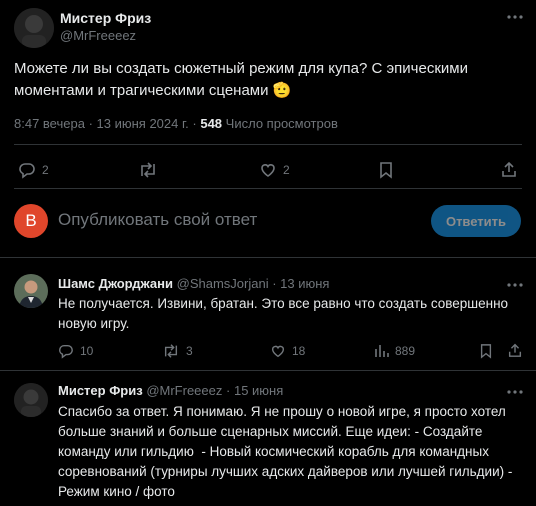 The image size is (536, 506). I want to click on reply-header: Мистер Фриз @MrFreeeez · 15 июня, so click(170, 390).